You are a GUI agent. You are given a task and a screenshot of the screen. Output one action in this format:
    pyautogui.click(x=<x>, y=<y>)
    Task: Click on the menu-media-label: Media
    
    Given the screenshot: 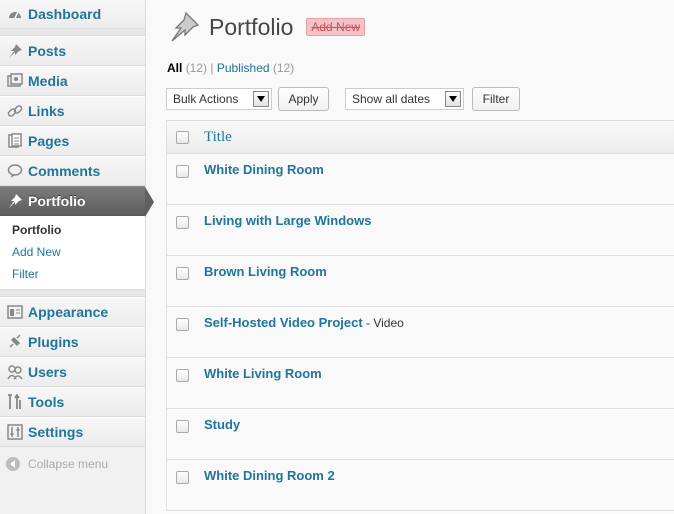 What is the action you would take?
    pyautogui.click(x=48, y=81)
    